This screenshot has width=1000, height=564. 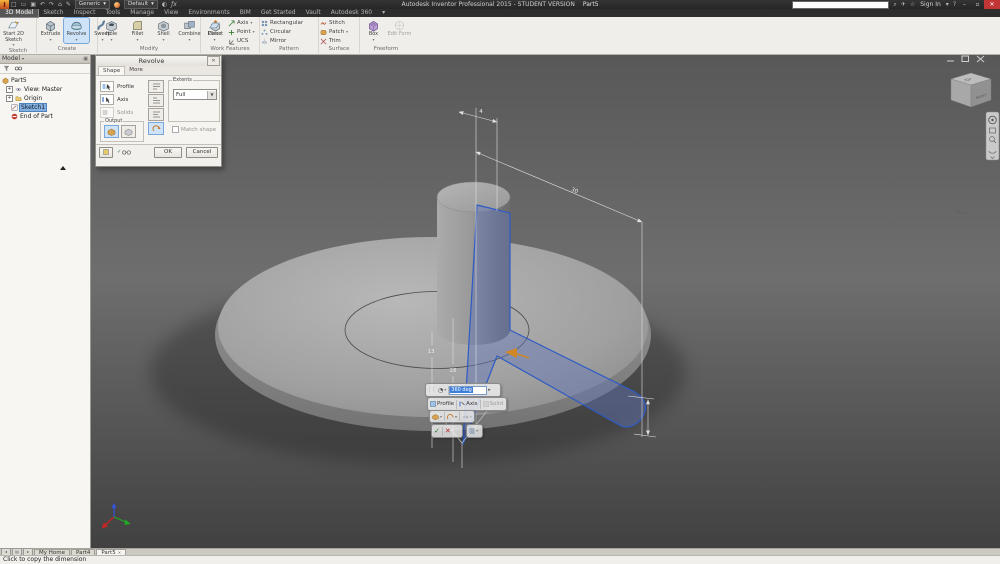 What do you see at coordinates (282, 23) in the screenshot?
I see `rectangular-pattern-button: Rectangular` at bounding box center [282, 23].